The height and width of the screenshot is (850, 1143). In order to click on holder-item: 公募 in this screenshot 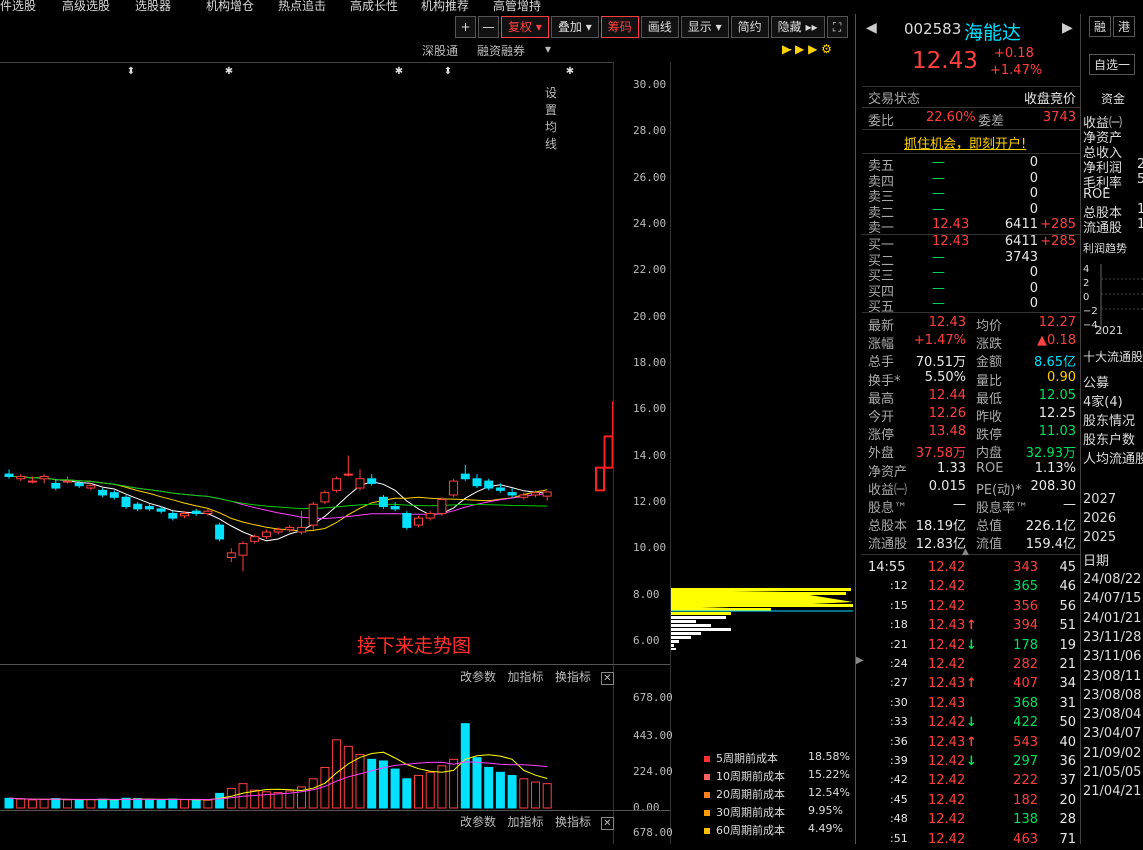, I will do `click(1096, 381)`.